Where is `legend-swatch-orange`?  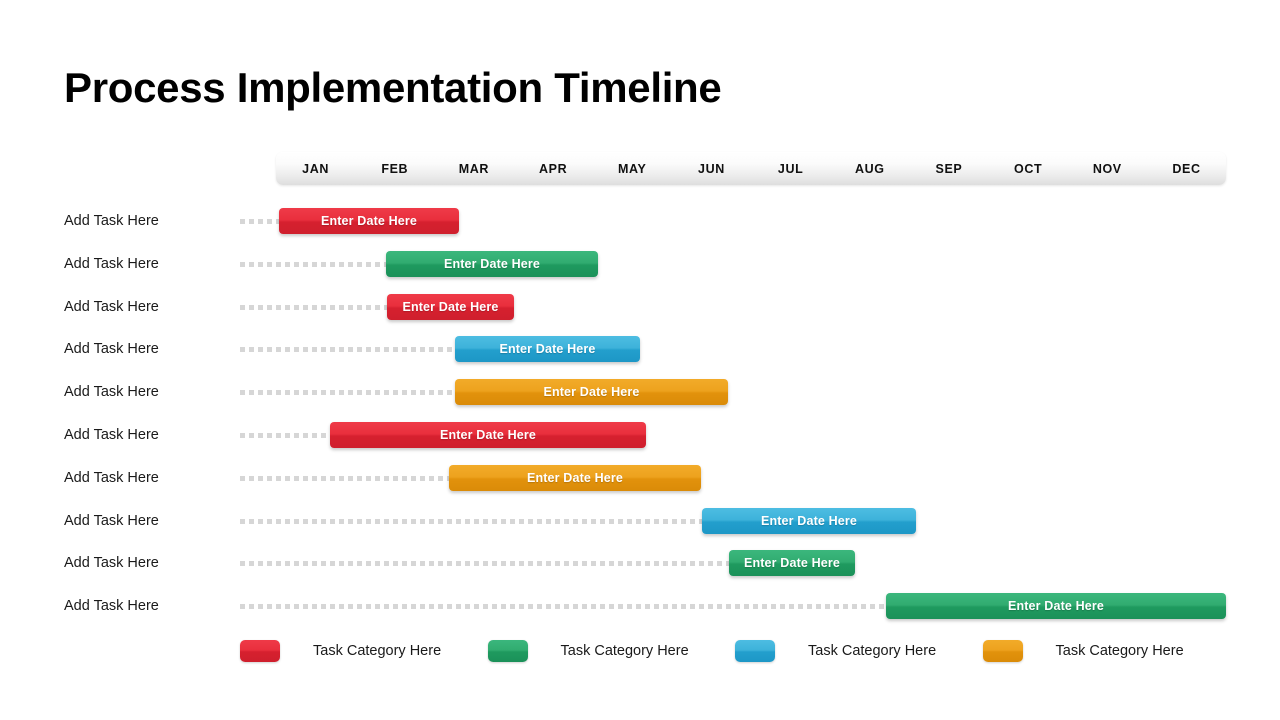 legend-swatch-orange is located at coordinates (1002, 651).